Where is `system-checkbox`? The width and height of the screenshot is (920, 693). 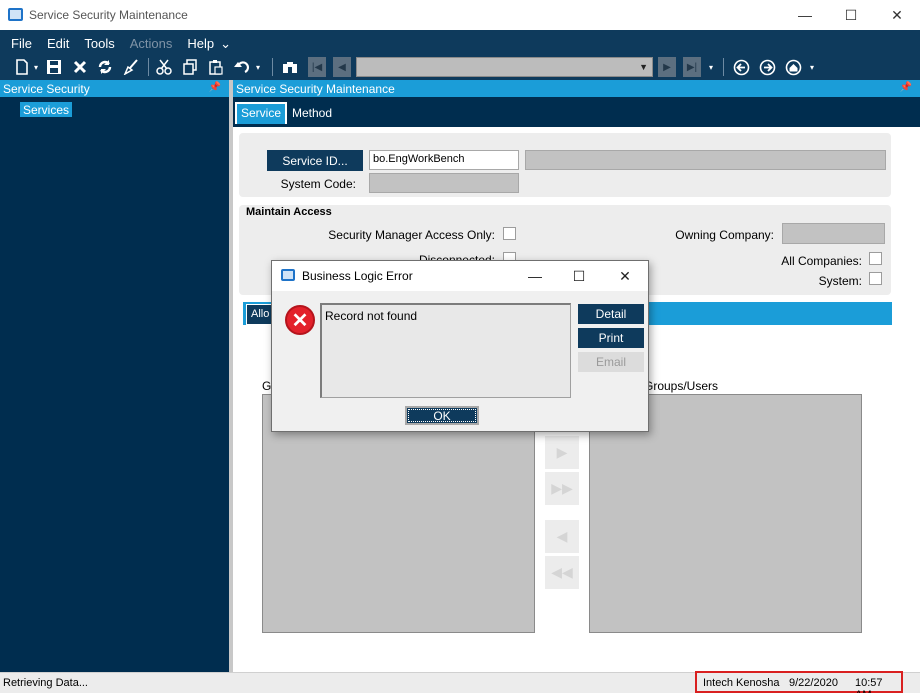
system-checkbox is located at coordinates (875, 278).